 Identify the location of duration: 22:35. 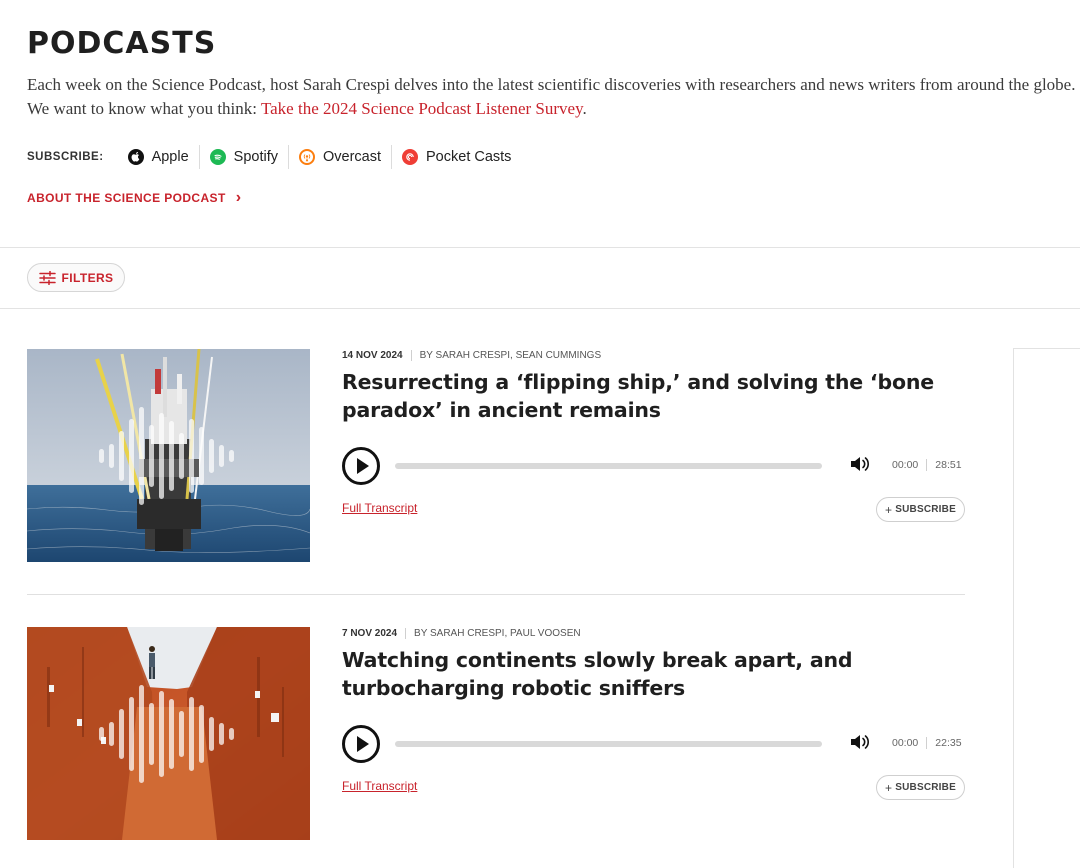
(948, 743).